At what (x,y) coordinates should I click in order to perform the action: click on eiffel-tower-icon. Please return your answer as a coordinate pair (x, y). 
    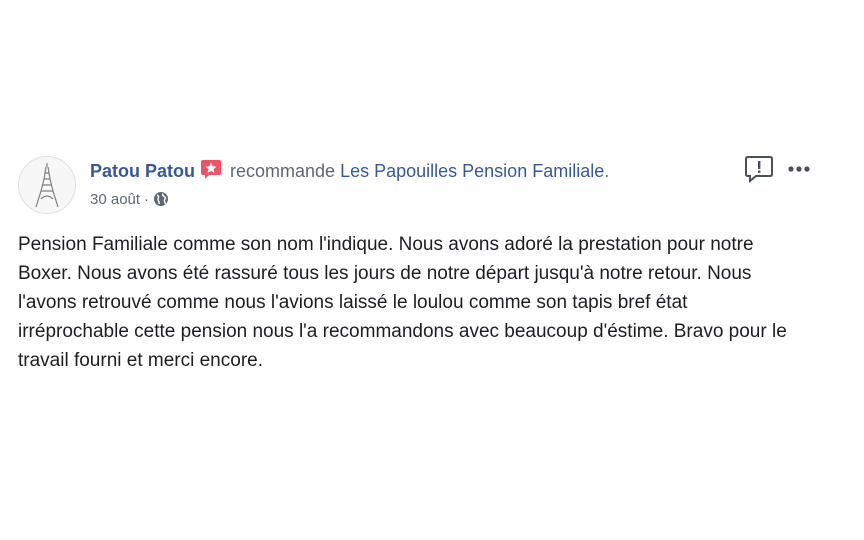
    Looking at the image, I should click on (47, 185).